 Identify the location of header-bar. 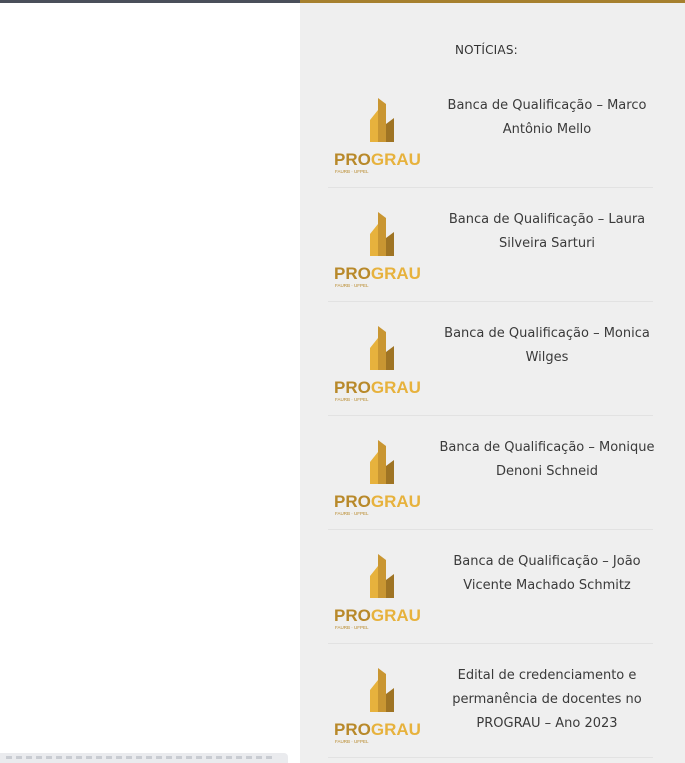
(150, 1).